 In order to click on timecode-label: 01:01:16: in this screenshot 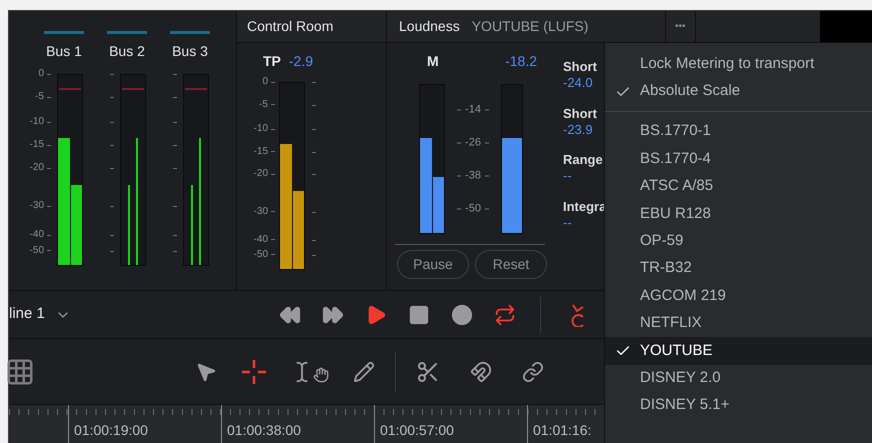, I will do `click(562, 430)`.